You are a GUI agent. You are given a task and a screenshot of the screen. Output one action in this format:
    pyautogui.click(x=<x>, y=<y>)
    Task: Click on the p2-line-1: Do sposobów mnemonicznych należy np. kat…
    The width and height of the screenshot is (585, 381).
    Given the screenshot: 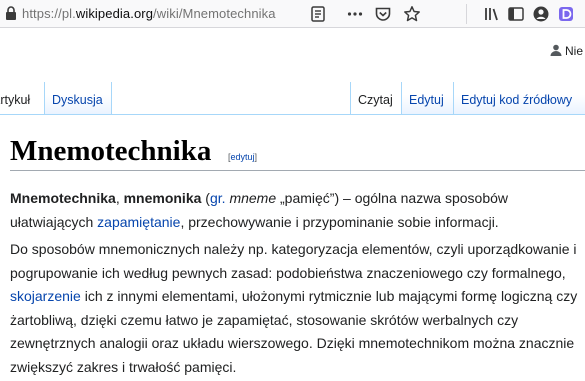 What is the action you would take?
    pyautogui.click(x=293, y=249)
    